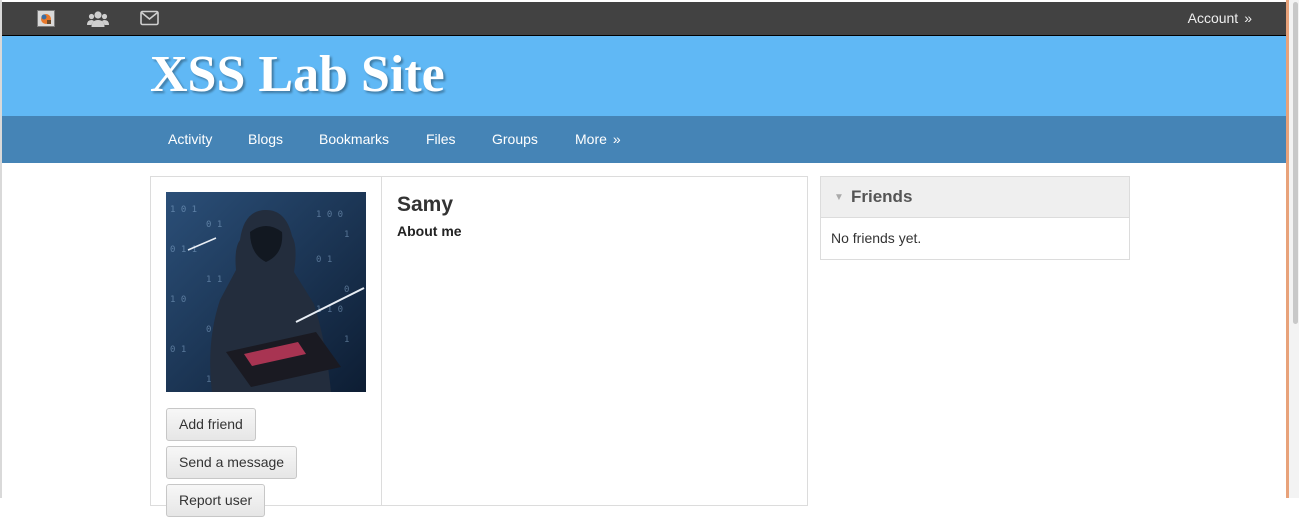 The width and height of the screenshot is (1299, 517). What do you see at coordinates (329, 215) in the screenshot?
I see `svg-text: 1 0 0` at bounding box center [329, 215].